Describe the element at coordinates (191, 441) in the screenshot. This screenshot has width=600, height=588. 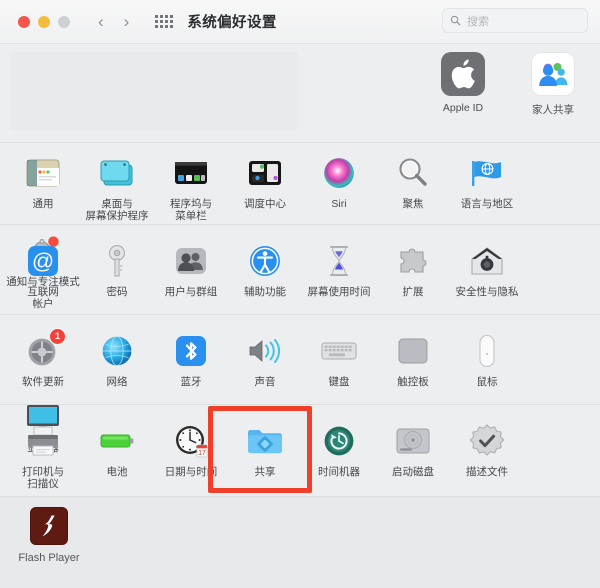
I see `date-time-clock-icon: 17` at that location.